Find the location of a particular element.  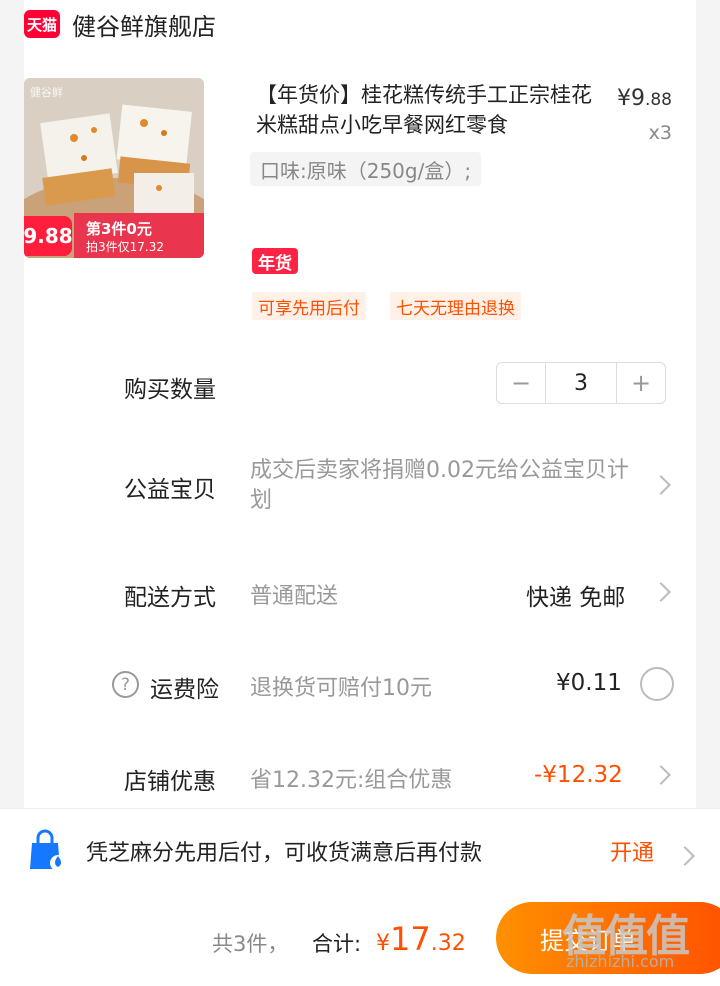

total-dec: .32 is located at coordinates (448, 943).